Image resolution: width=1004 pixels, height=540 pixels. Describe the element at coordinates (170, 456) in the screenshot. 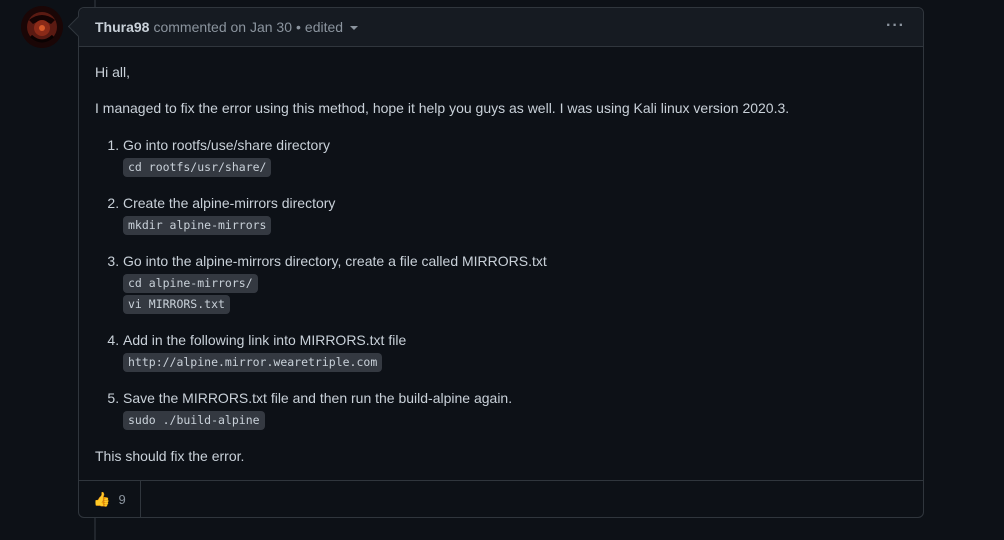

I see `closing-text: This should fix the error.` at that location.